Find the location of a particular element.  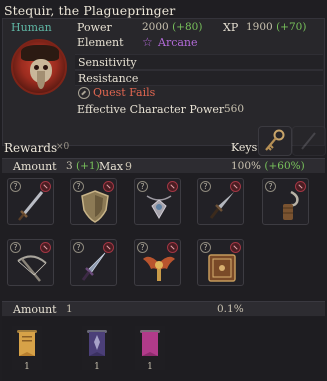

quest-status: Quest Fails is located at coordinates (124, 92).